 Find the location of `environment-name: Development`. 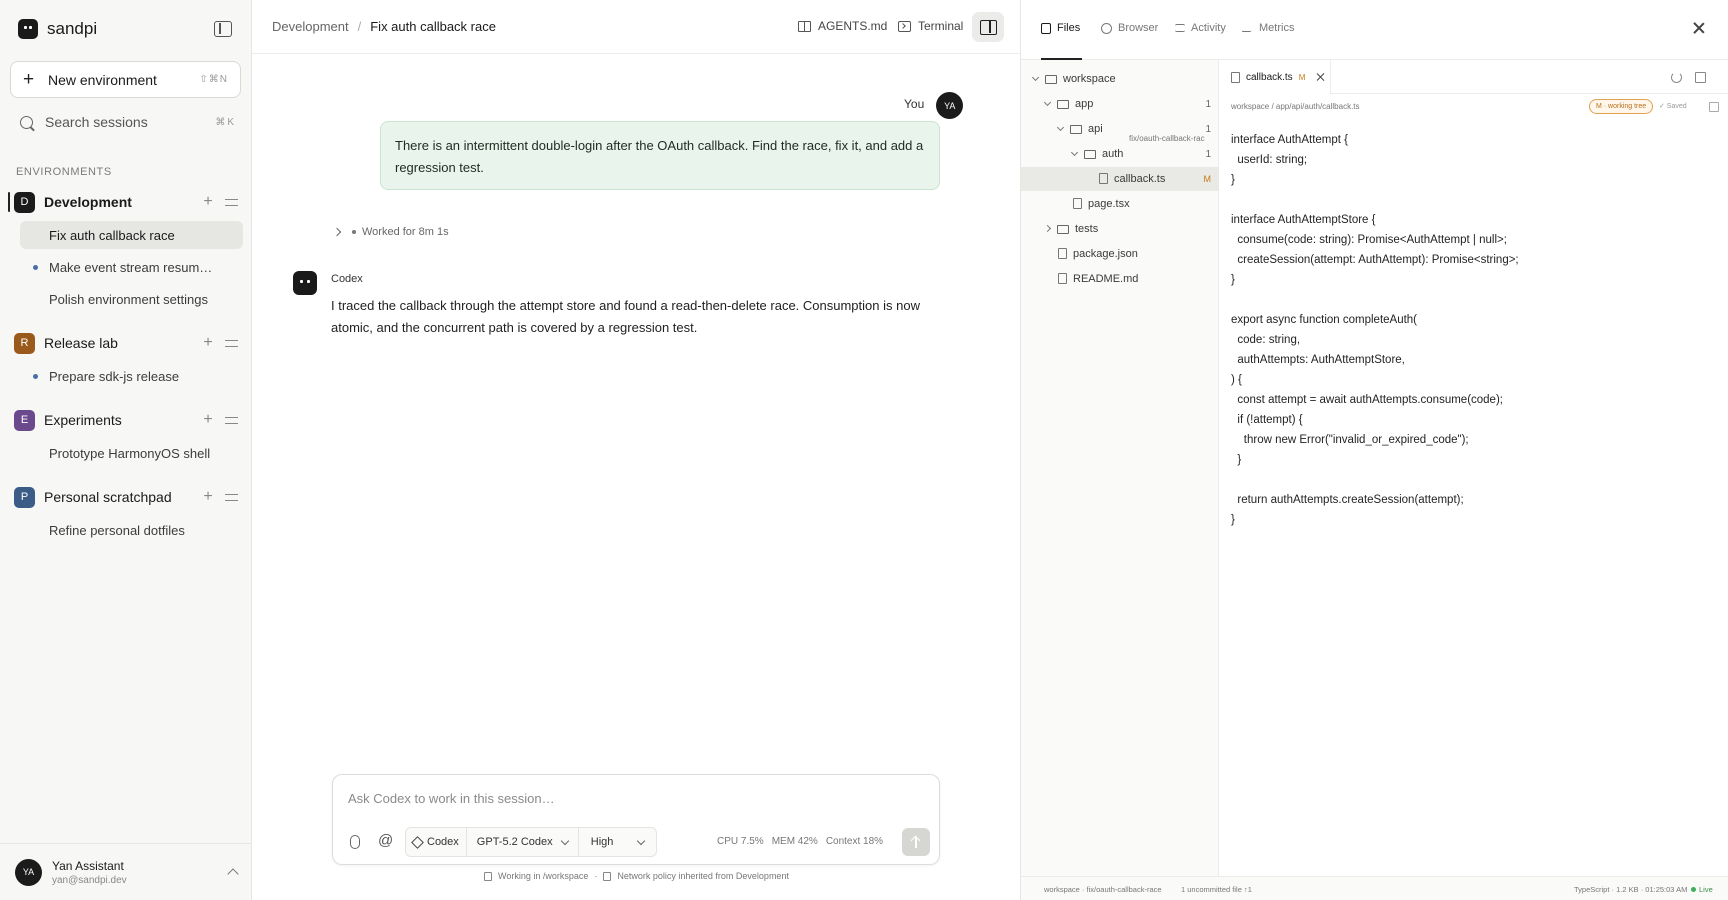

environment-name: Development is located at coordinates (88, 202).